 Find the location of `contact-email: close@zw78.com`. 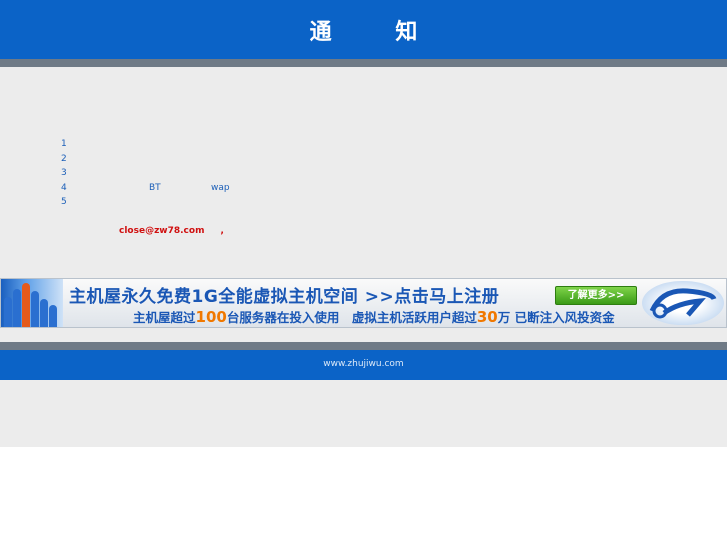

contact-email: close@zw78.com is located at coordinates (161, 231).